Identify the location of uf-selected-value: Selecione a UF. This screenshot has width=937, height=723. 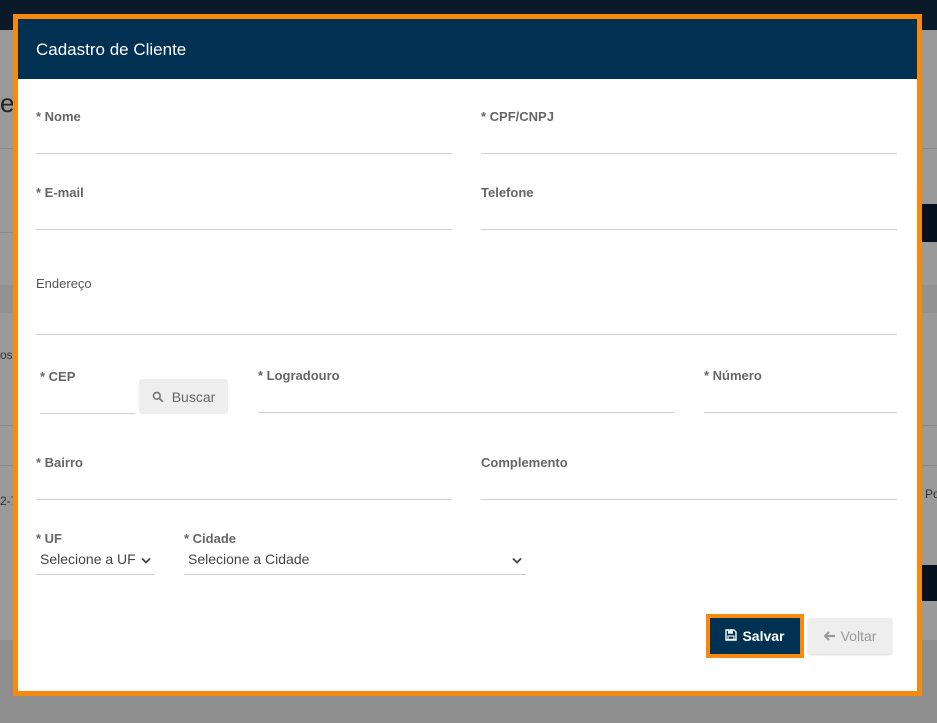
(88, 558).